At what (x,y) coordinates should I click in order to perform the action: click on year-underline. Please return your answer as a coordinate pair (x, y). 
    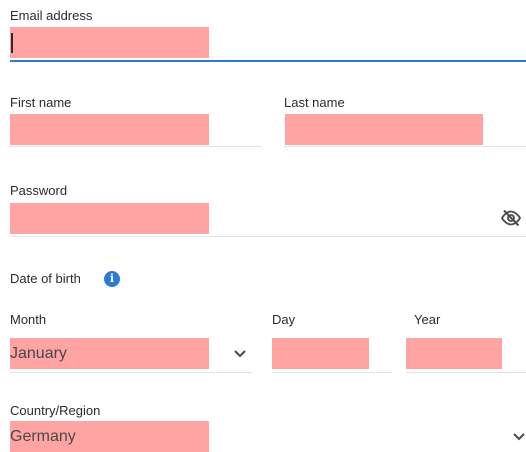
    Looking at the image, I should click on (466, 372).